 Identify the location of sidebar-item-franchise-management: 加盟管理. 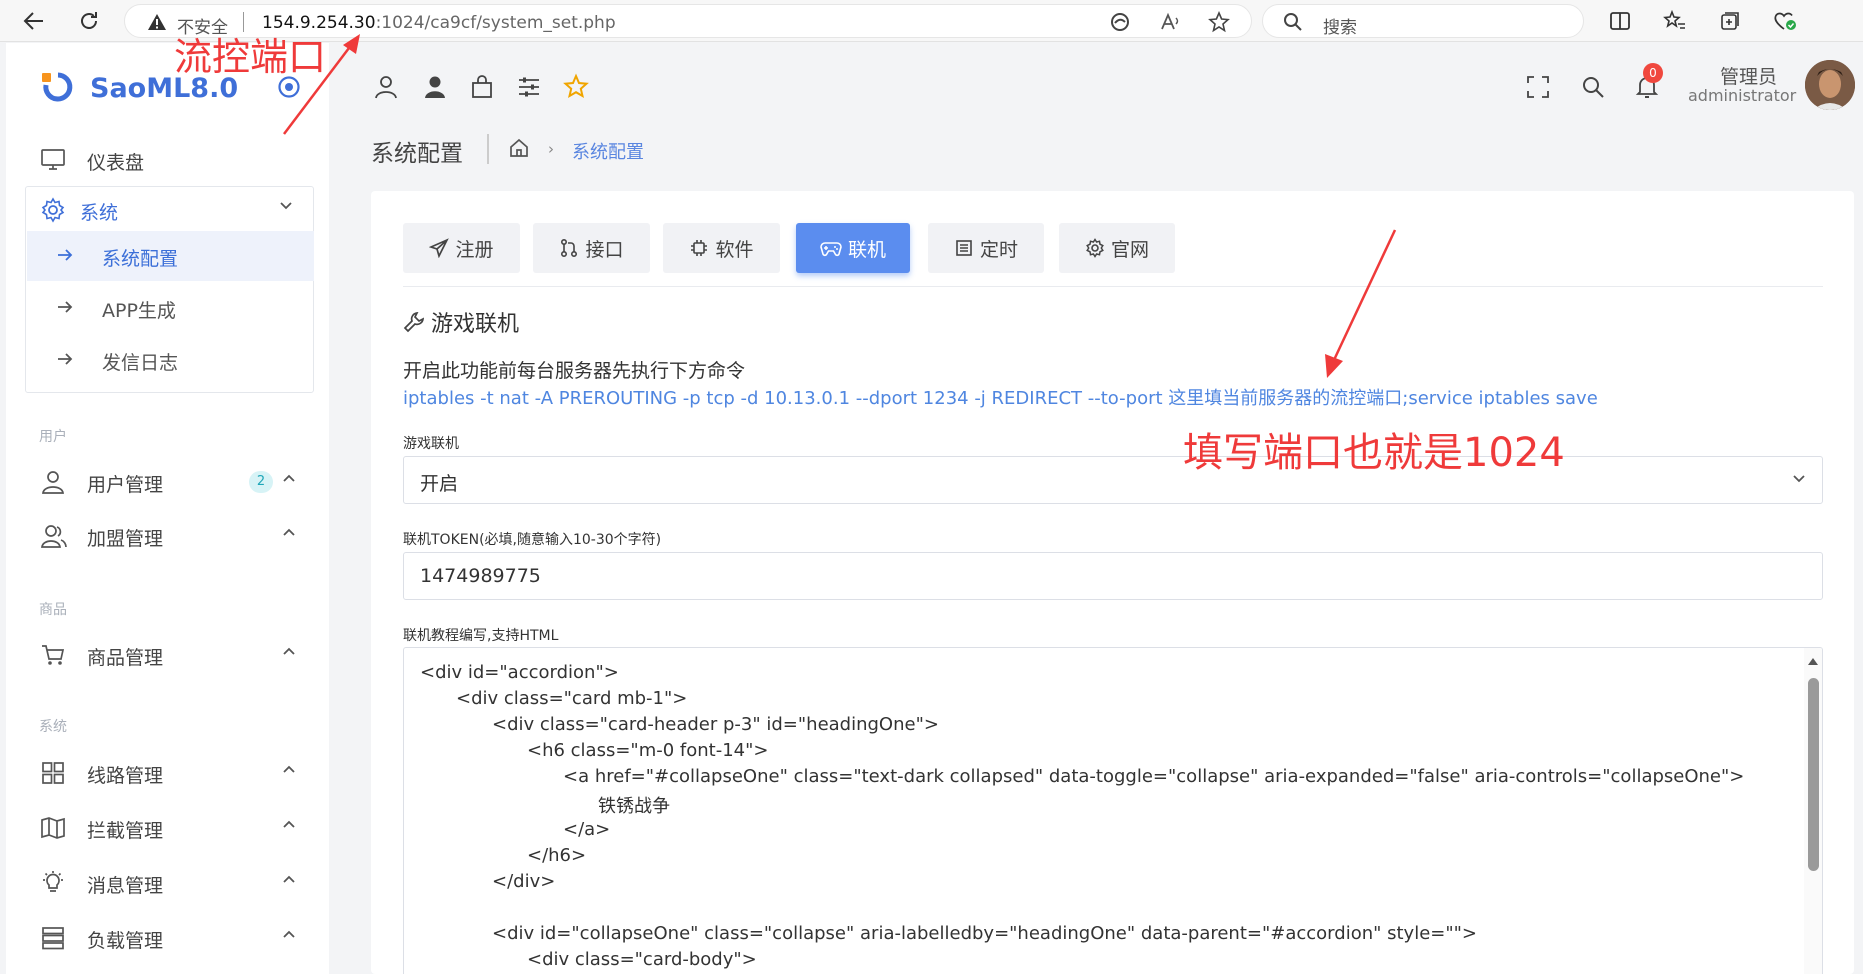
(167, 535).